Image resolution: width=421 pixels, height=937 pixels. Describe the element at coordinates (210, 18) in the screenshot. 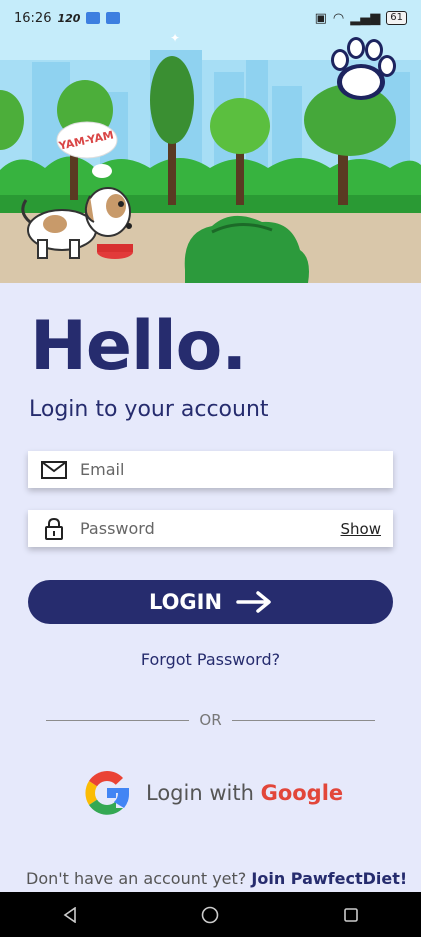

I see `status-bar: 16:26 120 ▣ ◠ ▂▄▆ 61` at that location.